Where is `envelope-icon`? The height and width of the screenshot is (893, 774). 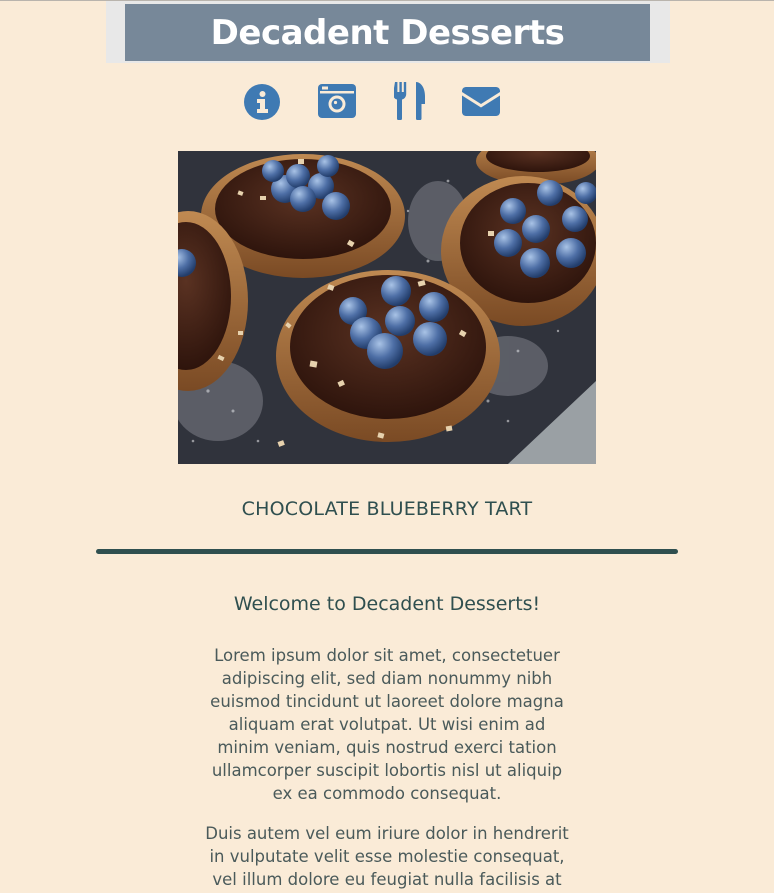
envelope-icon is located at coordinates (481, 101).